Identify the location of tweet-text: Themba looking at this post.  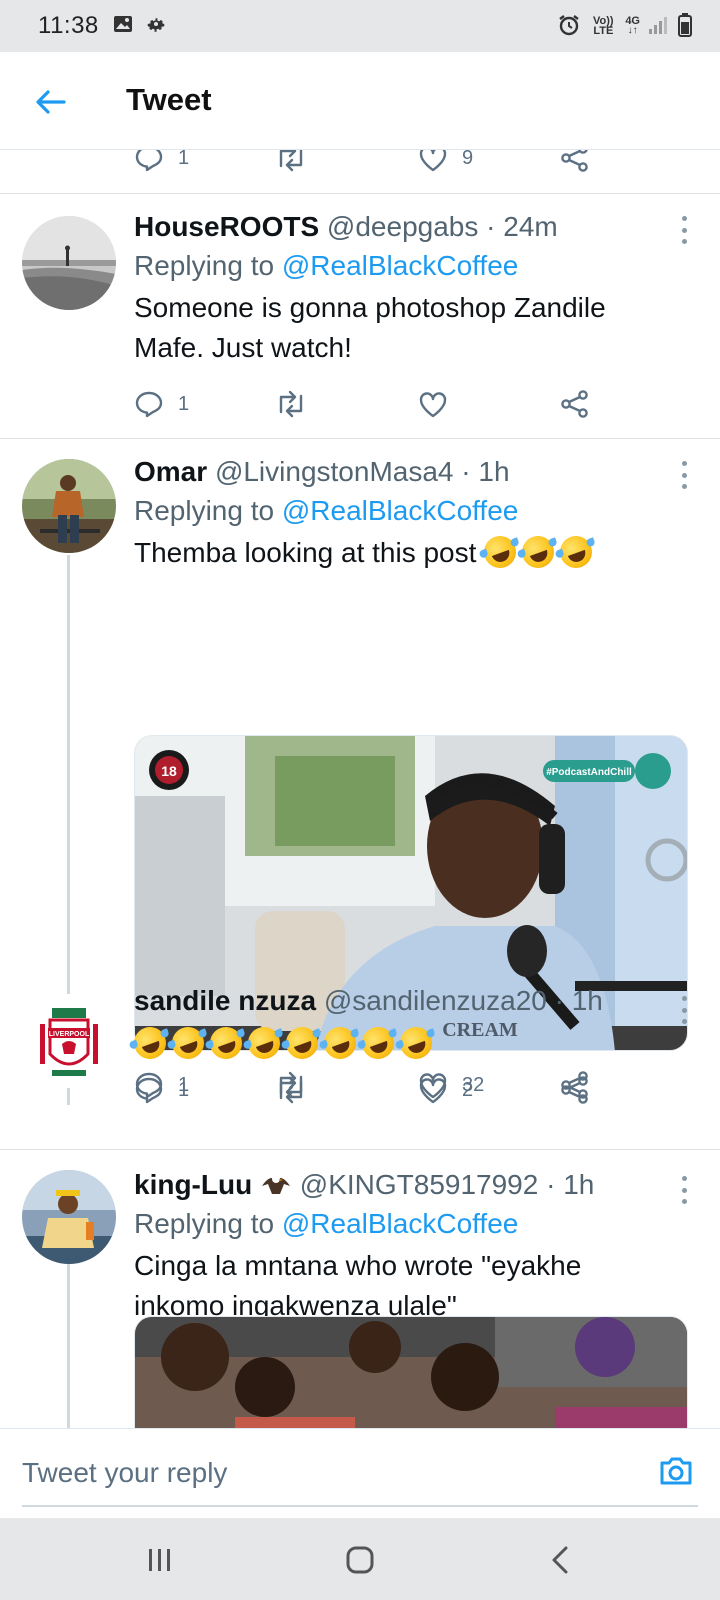
(414, 552).